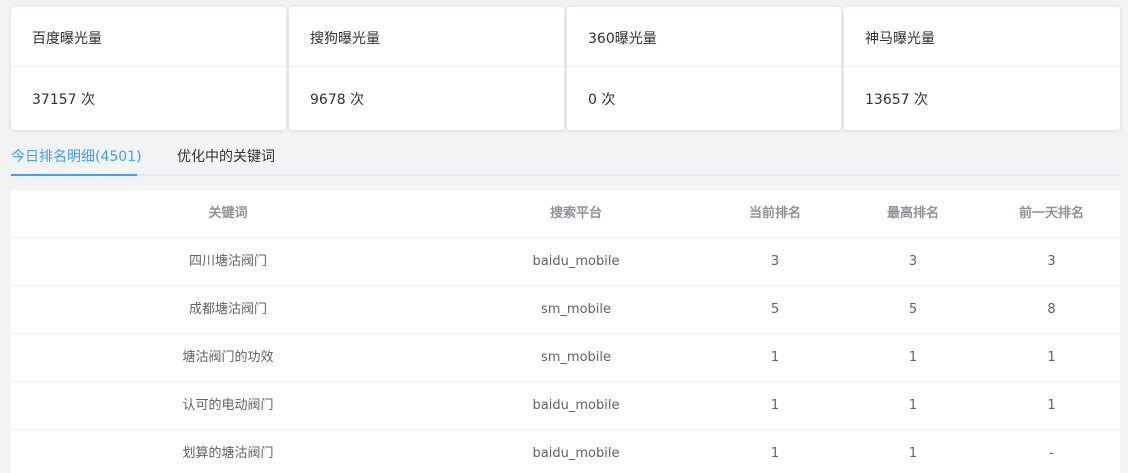 The image size is (1128, 473). Describe the element at coordinates (345, 39) in the screenshot. I see `stat-card-title: 搜狗曝光量` at that location.